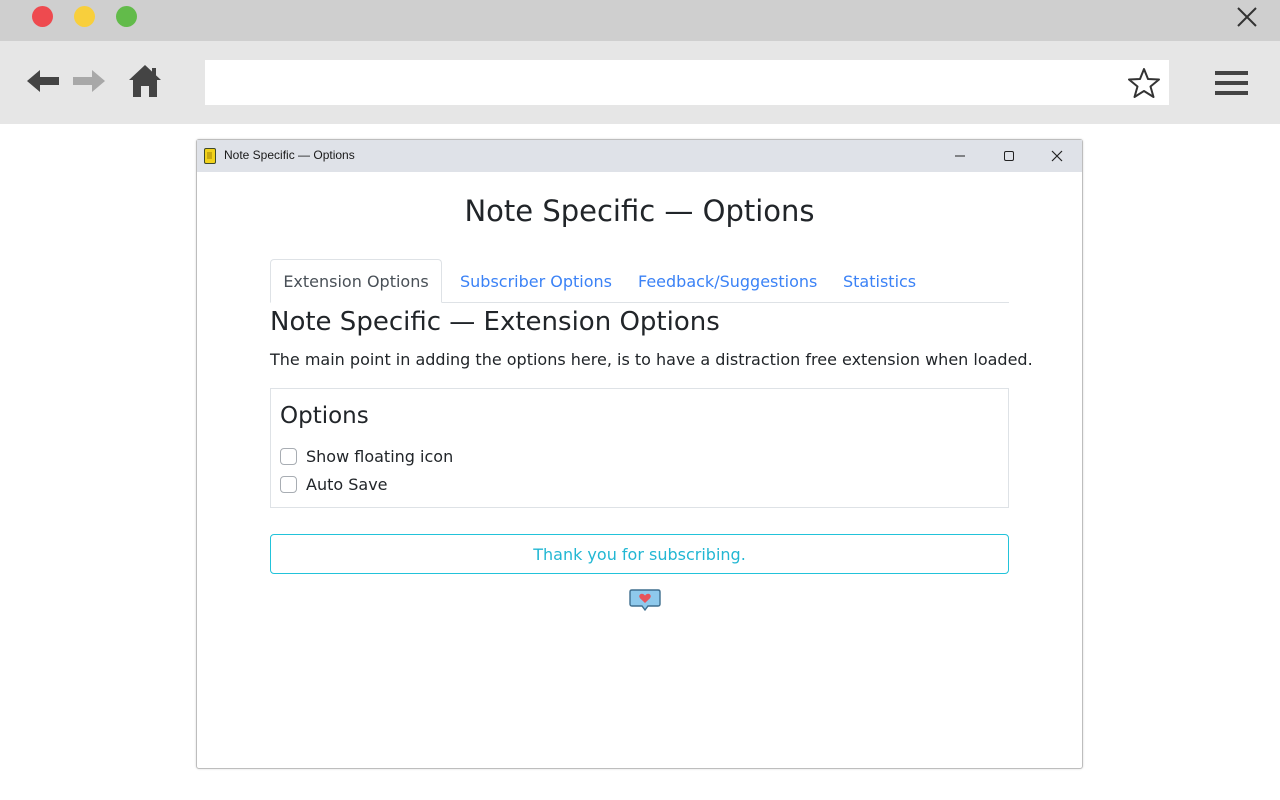  Describe the element at coordinates (639, 554) in the screenshot. I see `subscription-alert: Thank you for subscribing.` at that location.